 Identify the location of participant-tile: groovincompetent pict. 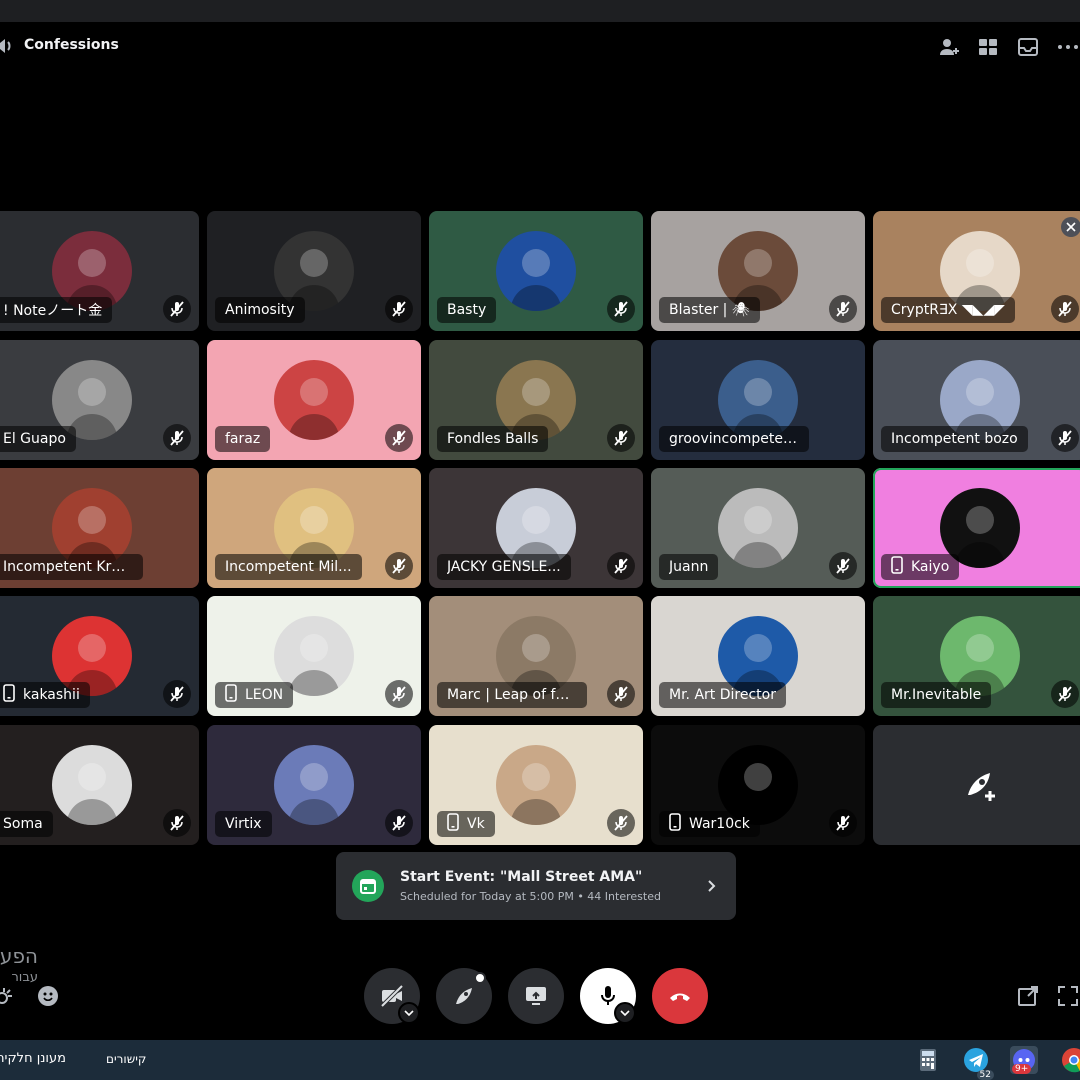
(758, 400).